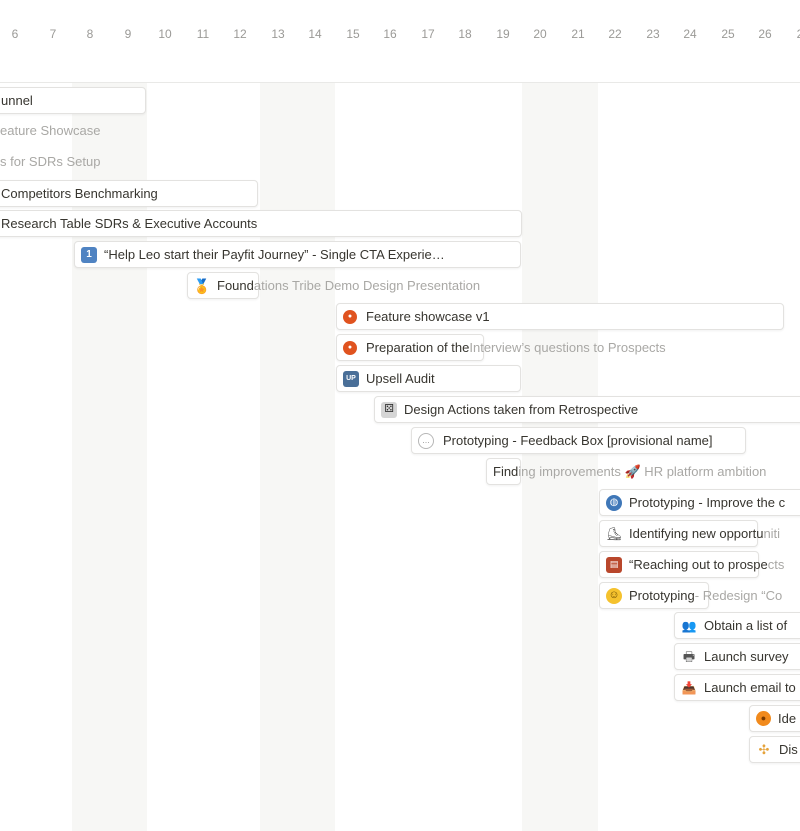  I want to click on day-label: 13, so click(278, 34).